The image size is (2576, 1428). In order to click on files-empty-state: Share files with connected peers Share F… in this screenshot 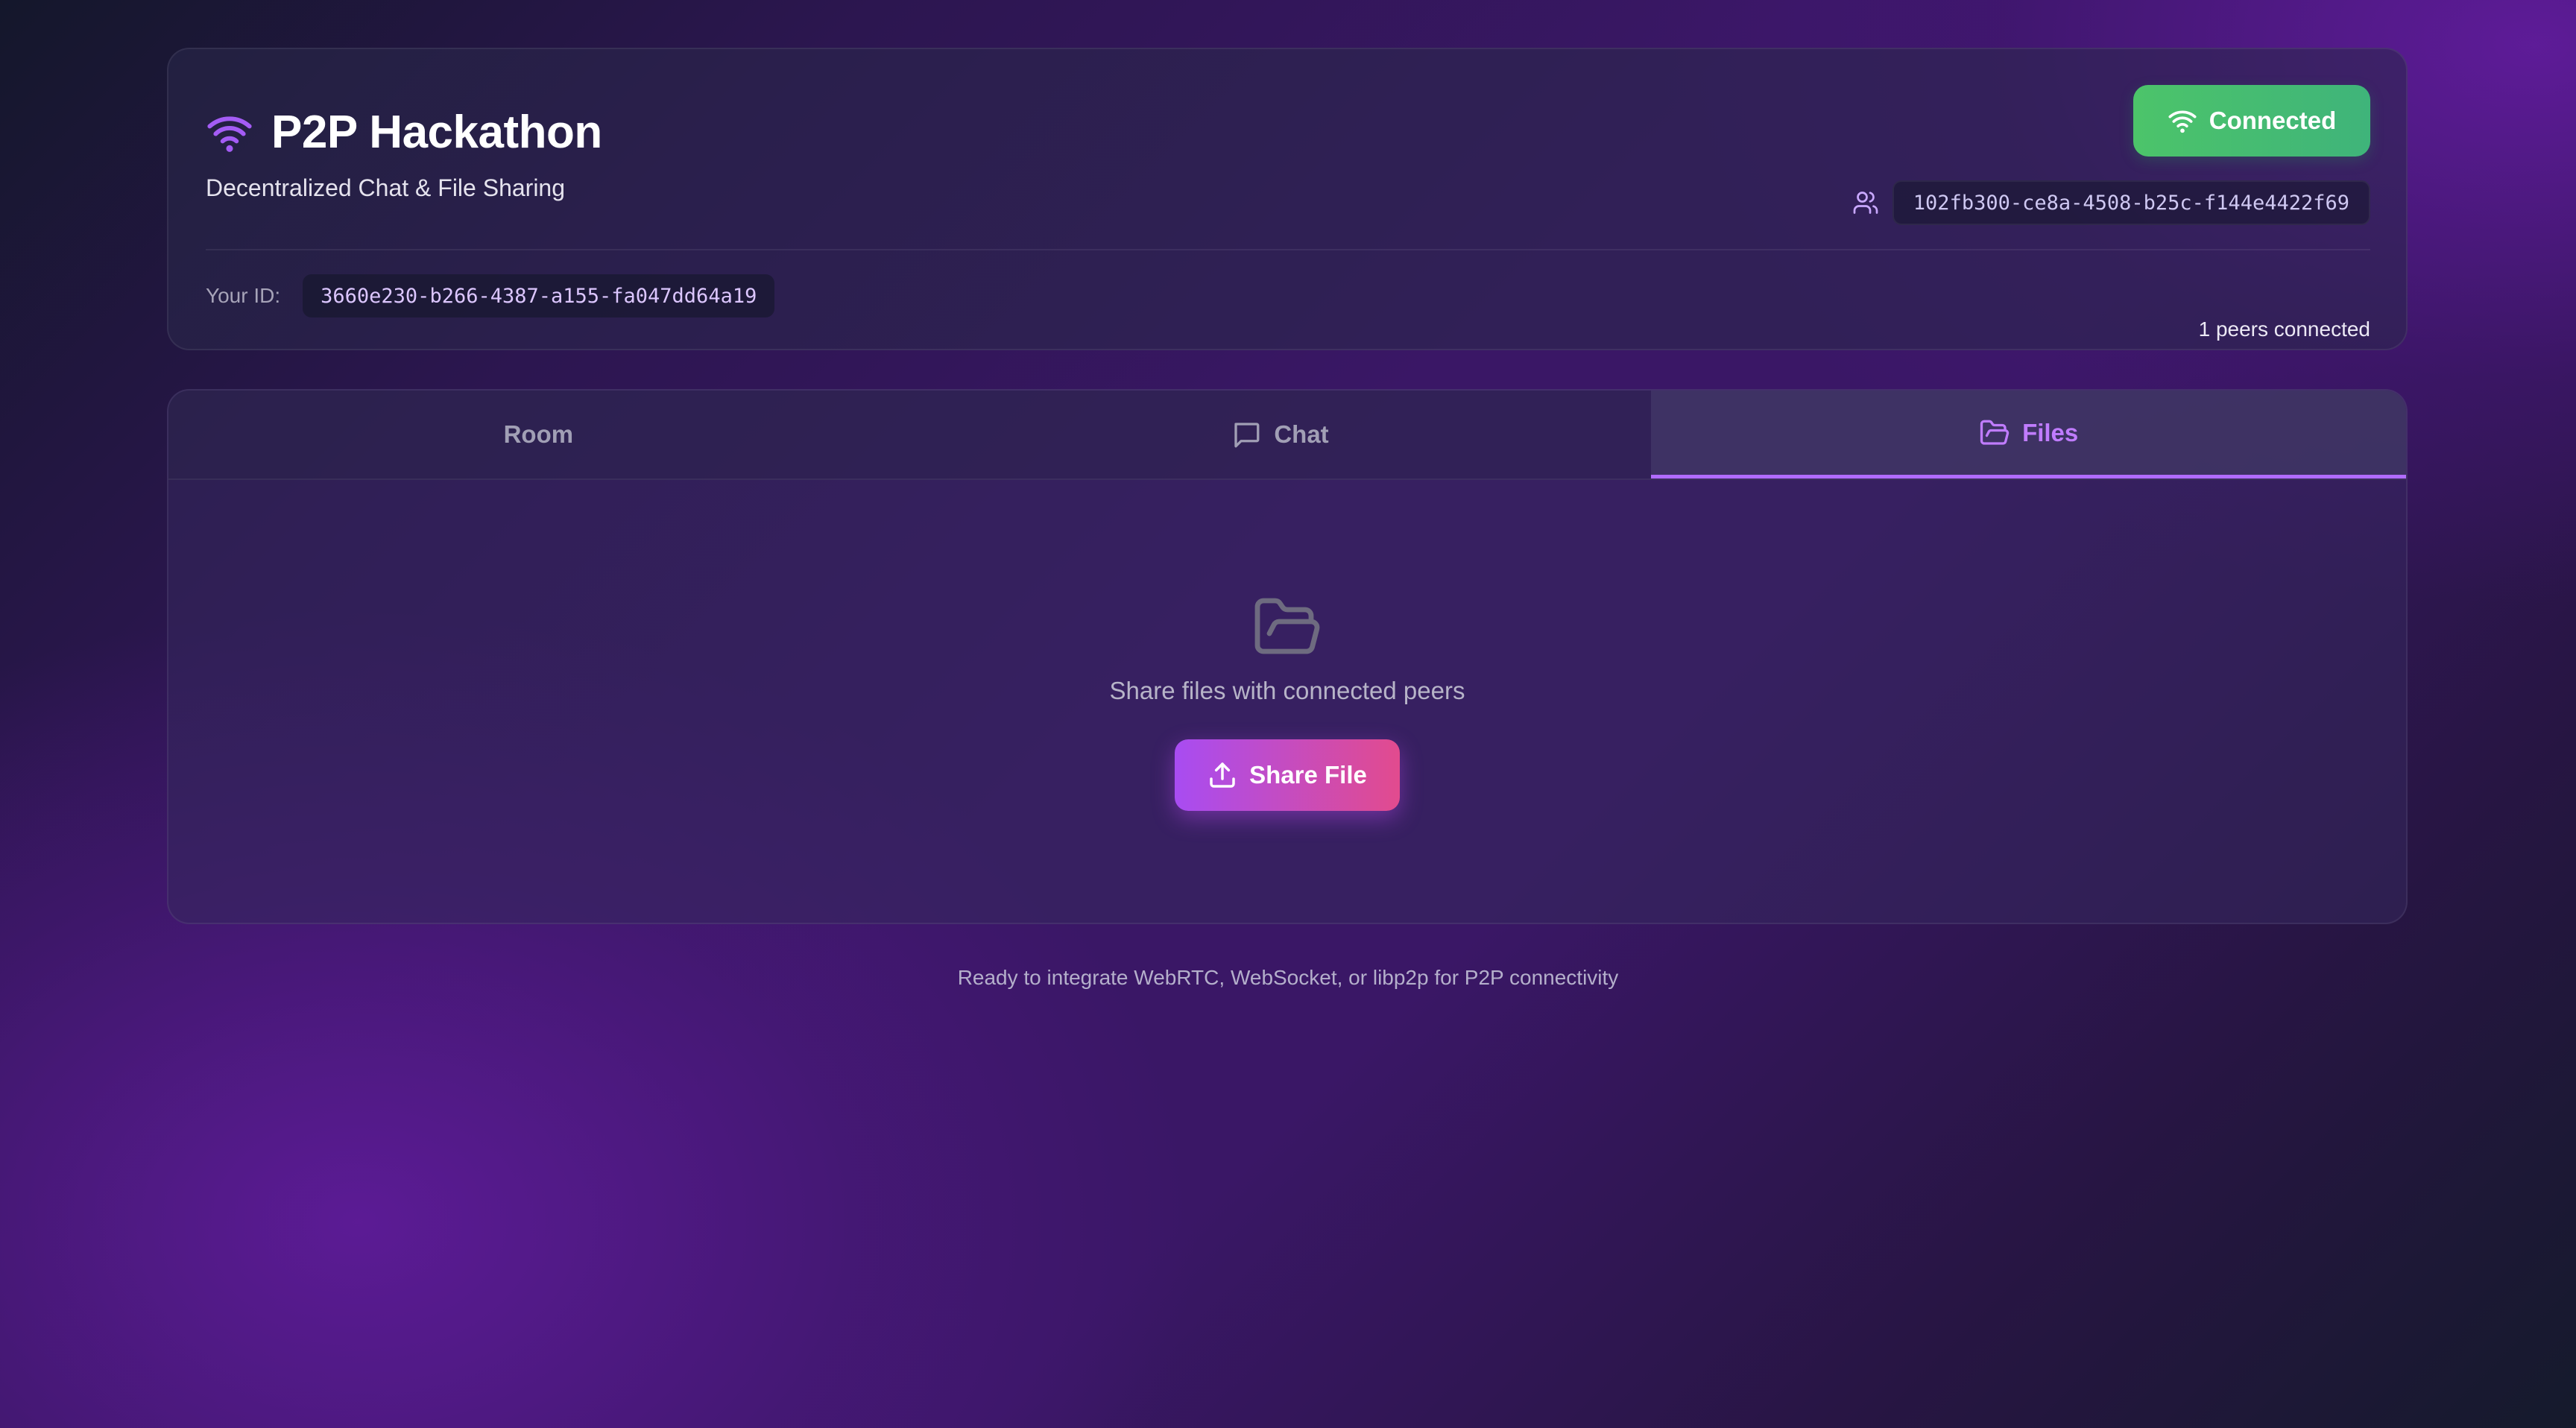, I will do `click(1287, 701)`.